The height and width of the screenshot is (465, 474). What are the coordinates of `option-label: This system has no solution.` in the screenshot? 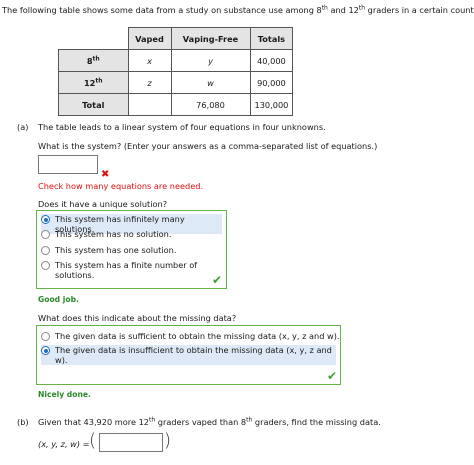 It's located at (113, 234).